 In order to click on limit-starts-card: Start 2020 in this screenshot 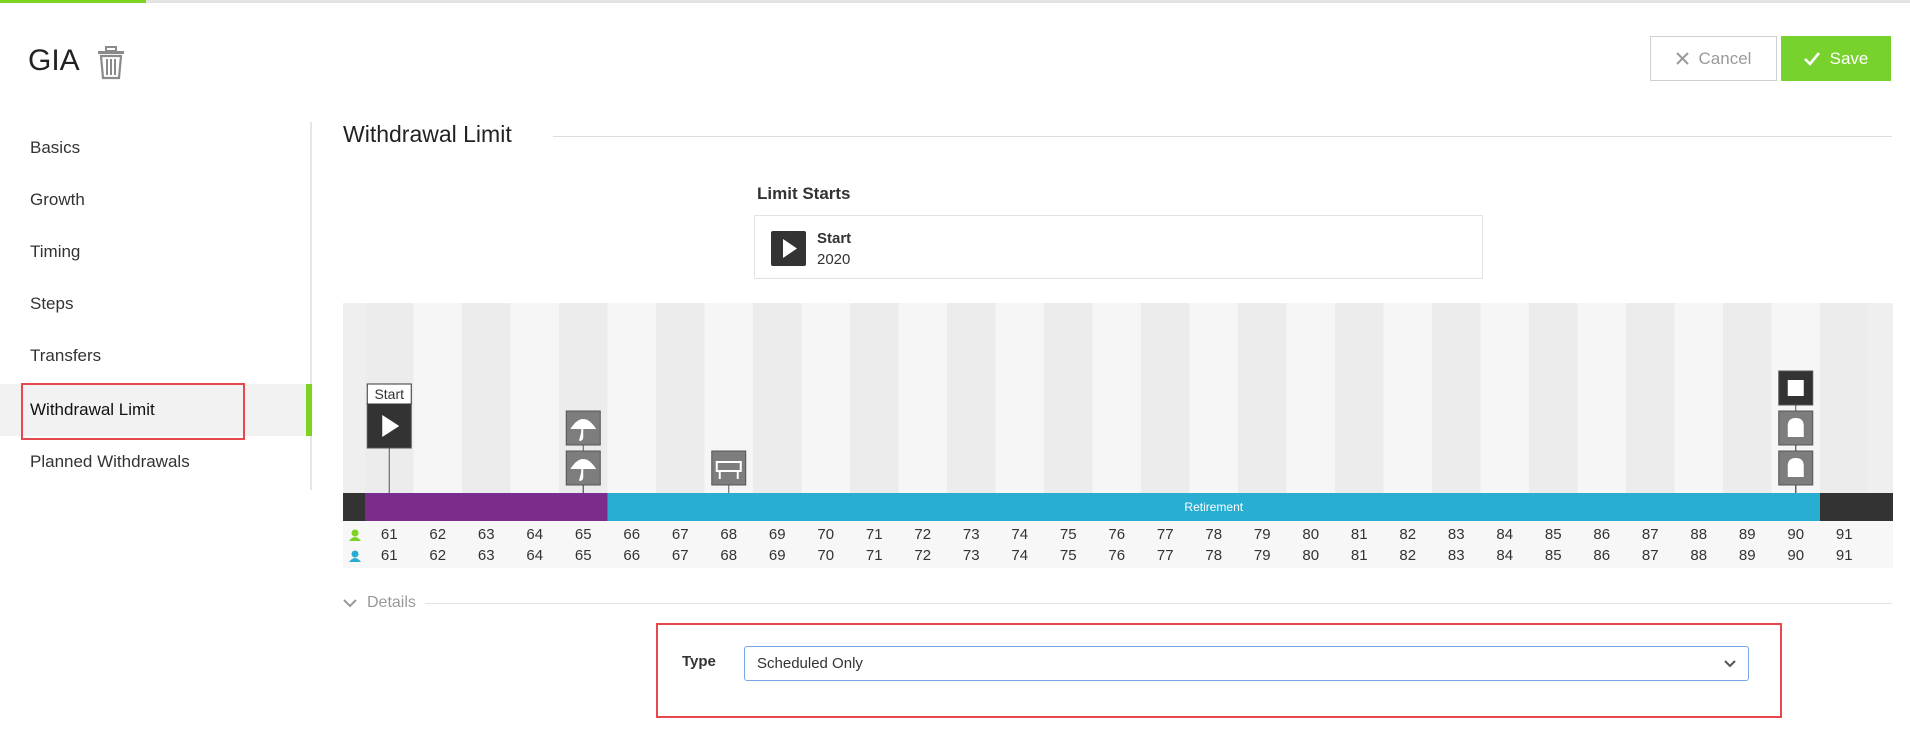, I will do `click(1118, 247)`.